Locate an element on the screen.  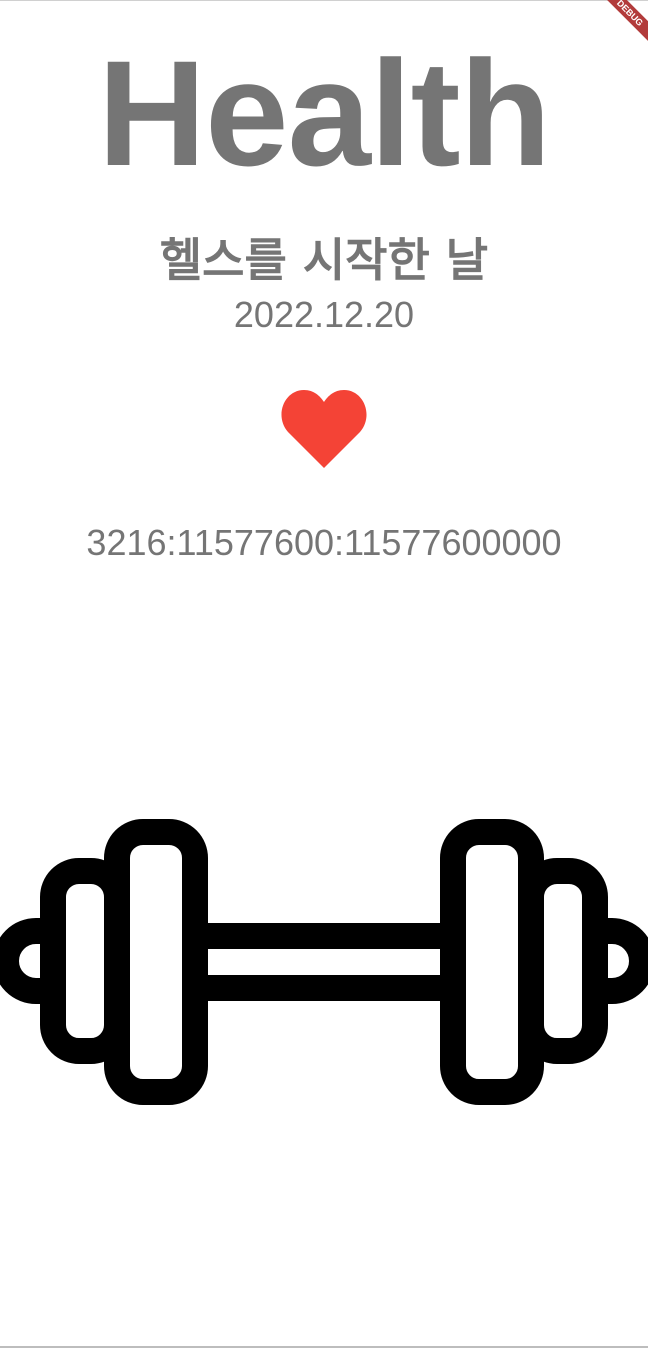
top-border is located at coordinates (324, 0).